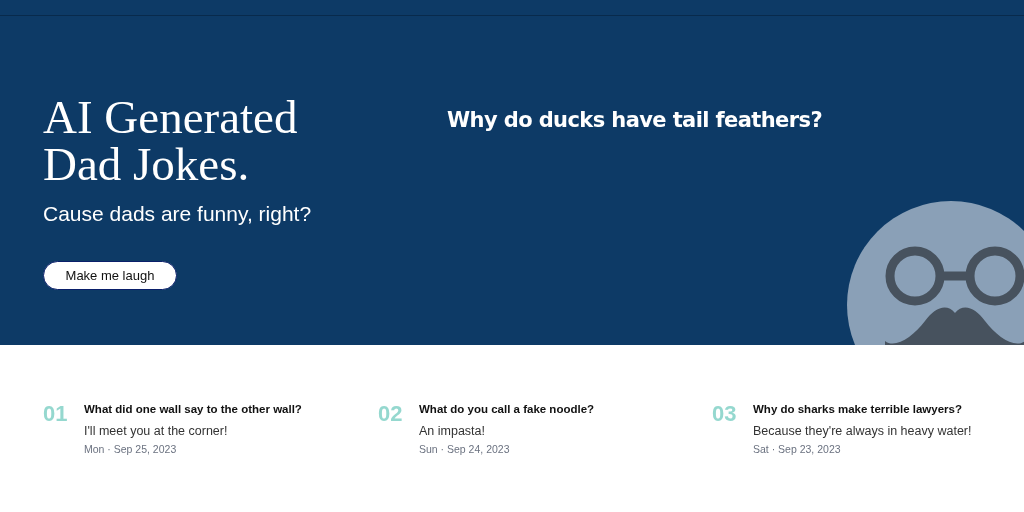 The width and height of the screenshot is (1024, 512). Describe the element at coordinates (452, 431) in the screenshot. I see `joke-answer: An impasta!` at that location.